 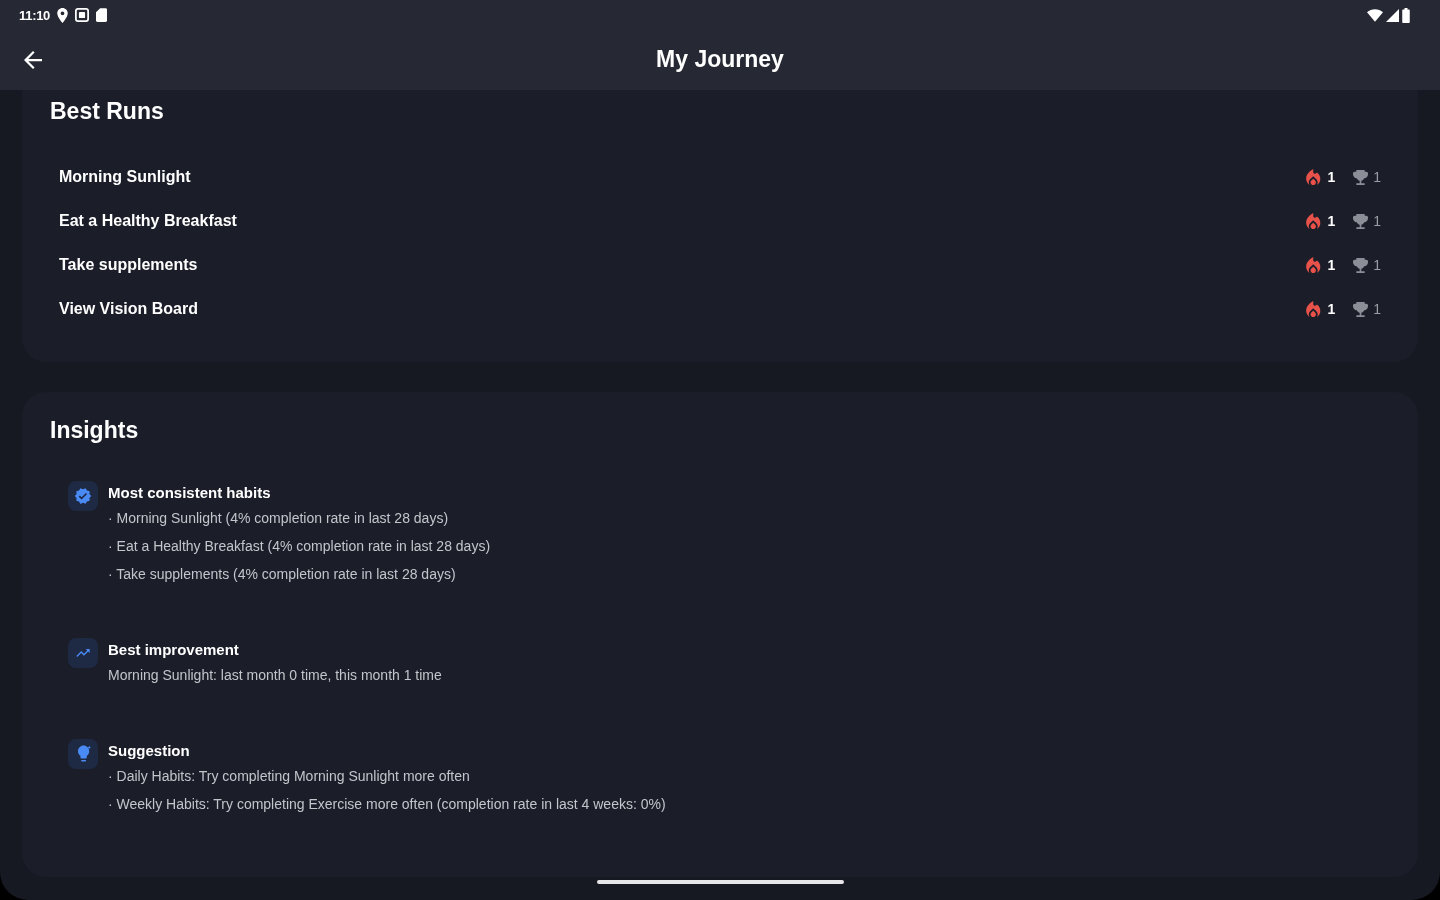 I want to click on lightbulb-icon, so click(x=83, y=754).